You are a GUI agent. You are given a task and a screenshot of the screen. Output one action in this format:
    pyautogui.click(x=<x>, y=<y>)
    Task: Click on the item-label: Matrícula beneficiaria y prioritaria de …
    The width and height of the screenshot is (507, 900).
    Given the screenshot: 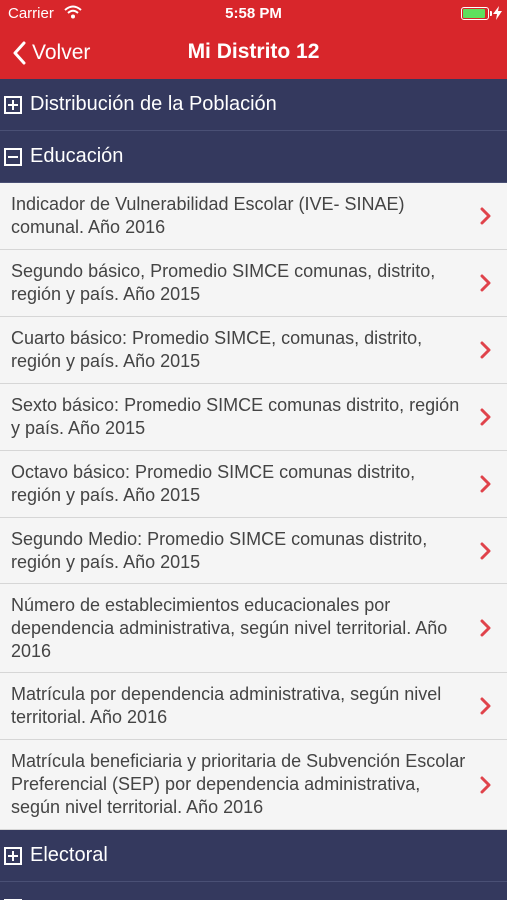 What is the action you would take?
    pyautogui.click(x=238, y=784)
    